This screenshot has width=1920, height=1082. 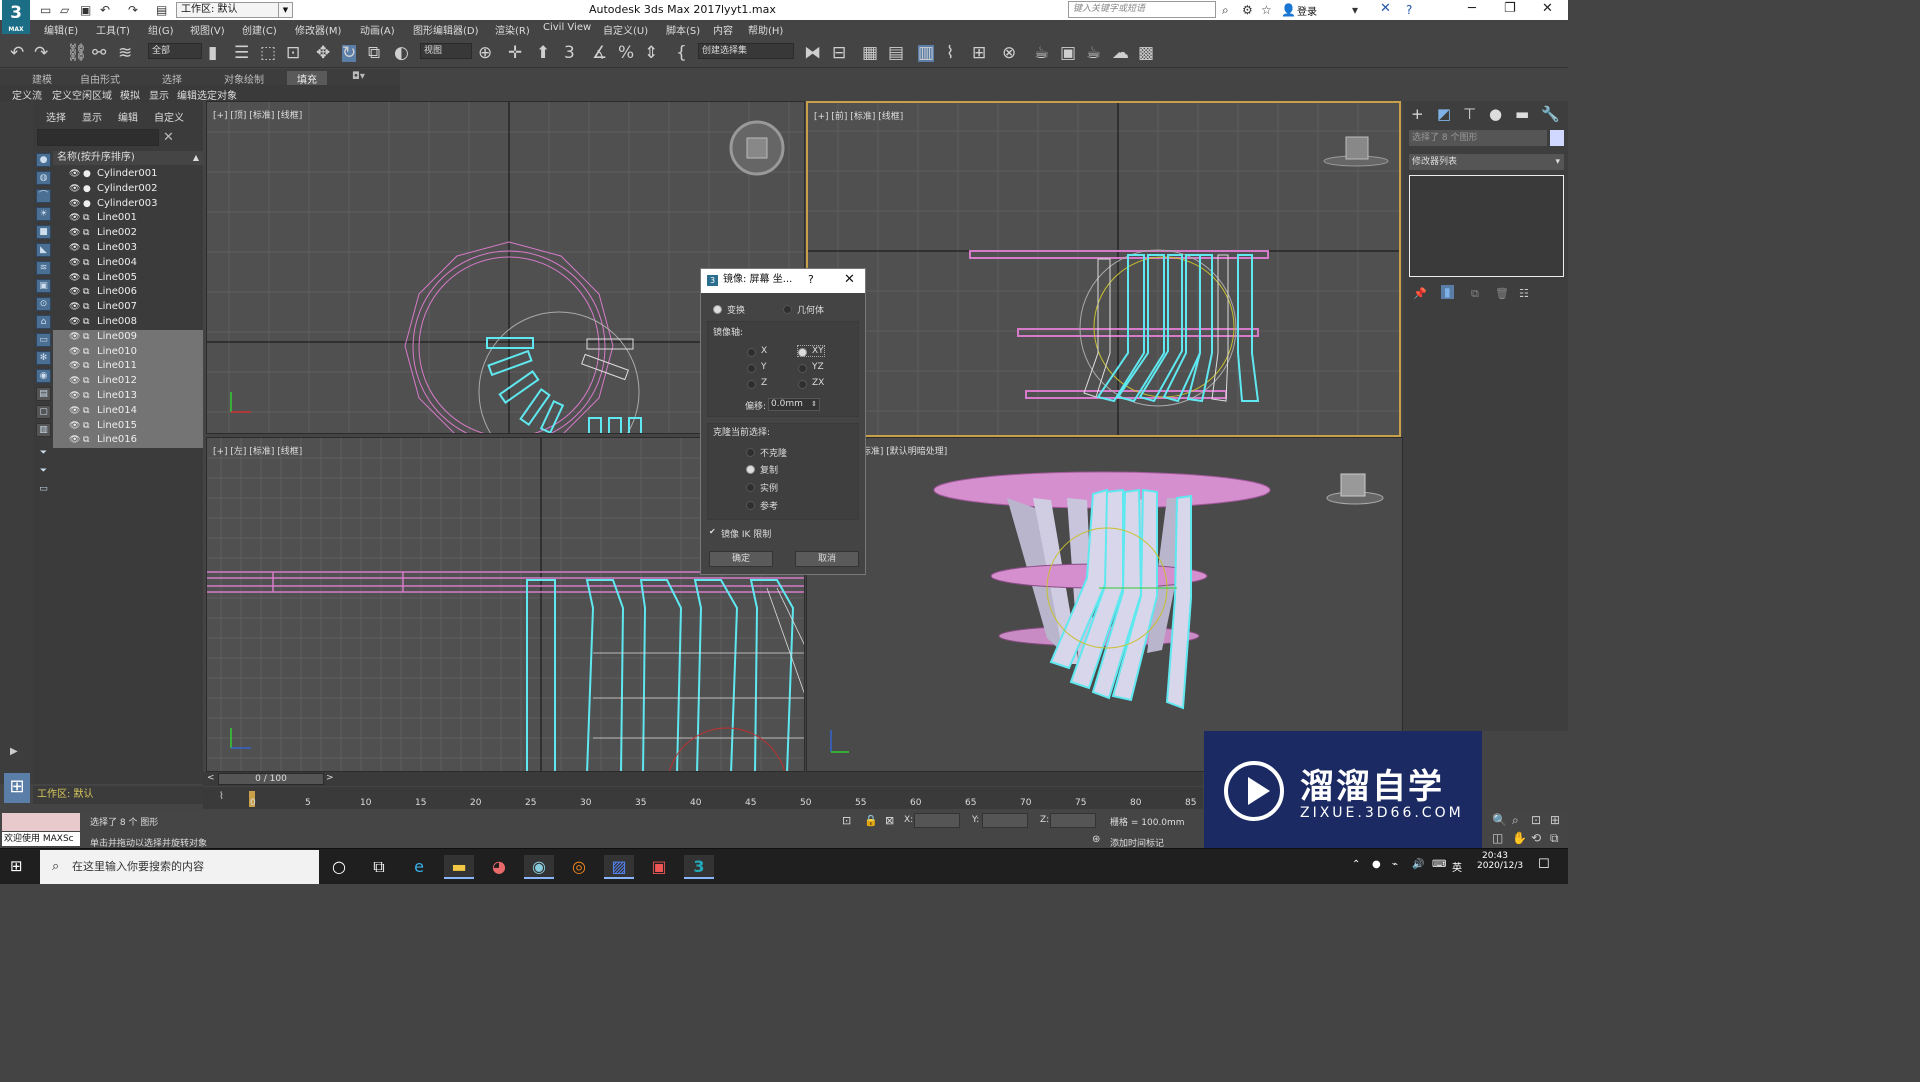 I want to click on clone-none-radio: 不克隆, so click(x=766, y=452).